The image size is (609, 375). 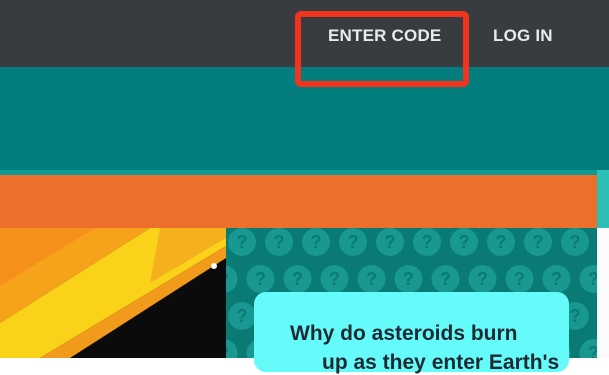 What do you see at coordinates (523, 36) in the screenshot?
I see `log-in-link: LOG IN` at bounding box center [523, 36].